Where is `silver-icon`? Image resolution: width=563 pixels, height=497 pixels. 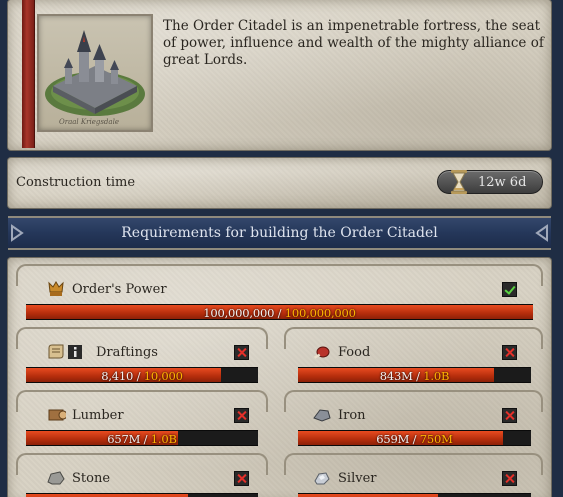 silver-icon is located at coordinates (322, 478).